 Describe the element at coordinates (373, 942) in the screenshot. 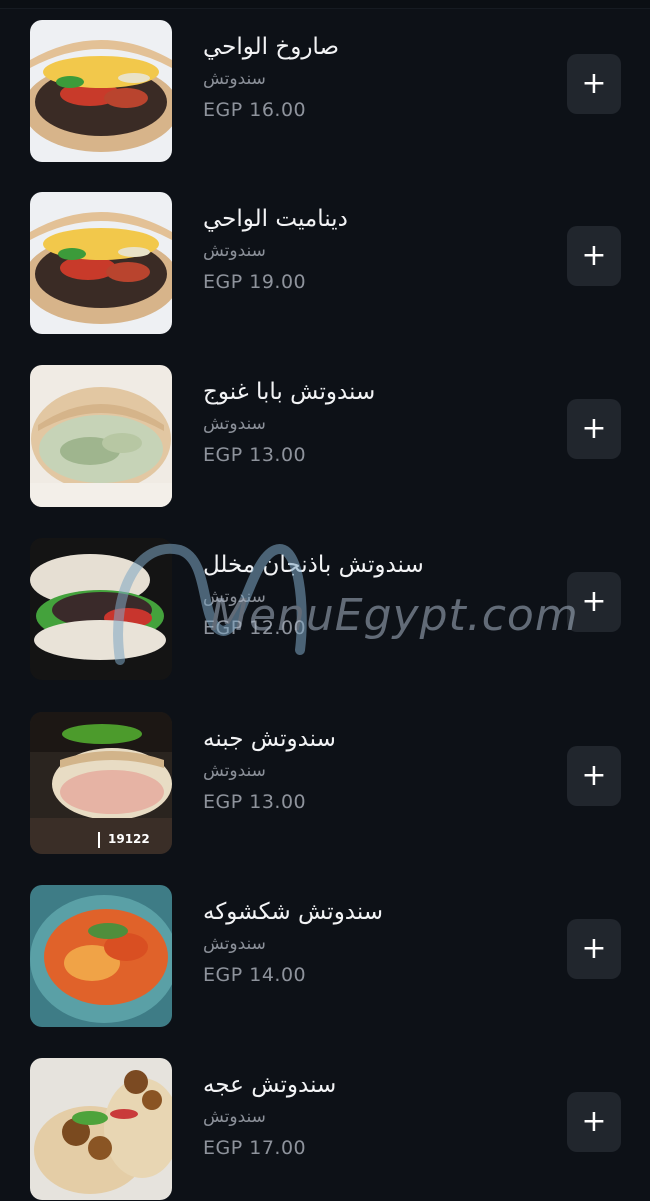

I see `item-info: سندوتش شكشوكه سندوتش EGP 14.00` at that location.